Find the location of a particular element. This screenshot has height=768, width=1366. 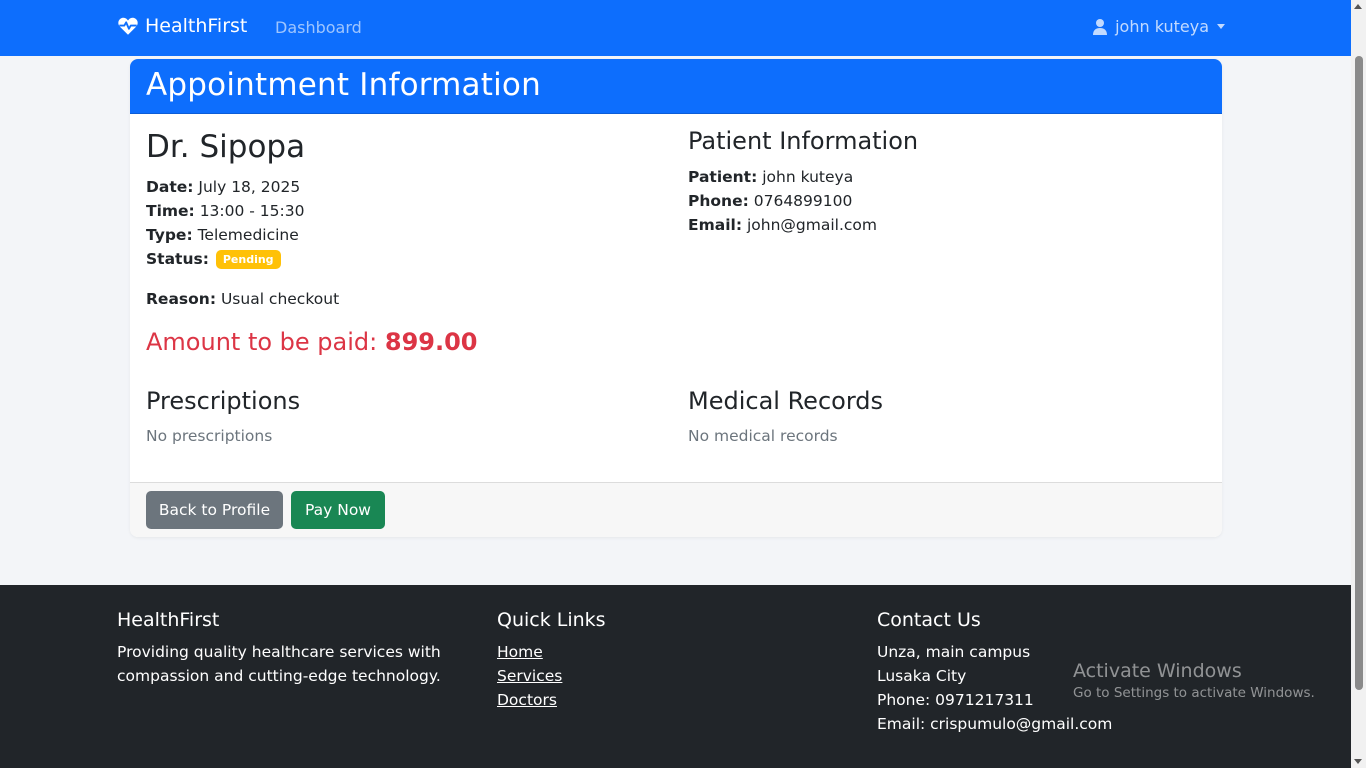

scroll-up-arrow-icon is located at coordinates (1358, 6).